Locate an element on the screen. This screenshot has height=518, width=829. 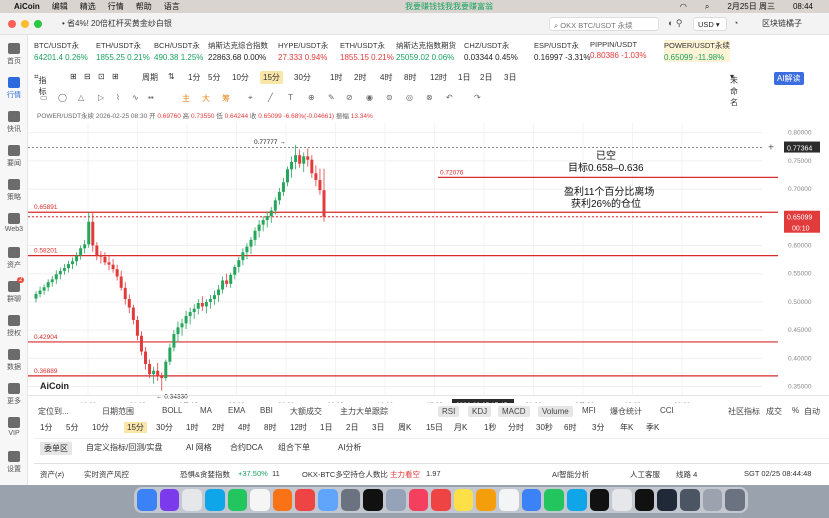
bottom1-item-6: 大额成交 is located at coordinates (306, 411).